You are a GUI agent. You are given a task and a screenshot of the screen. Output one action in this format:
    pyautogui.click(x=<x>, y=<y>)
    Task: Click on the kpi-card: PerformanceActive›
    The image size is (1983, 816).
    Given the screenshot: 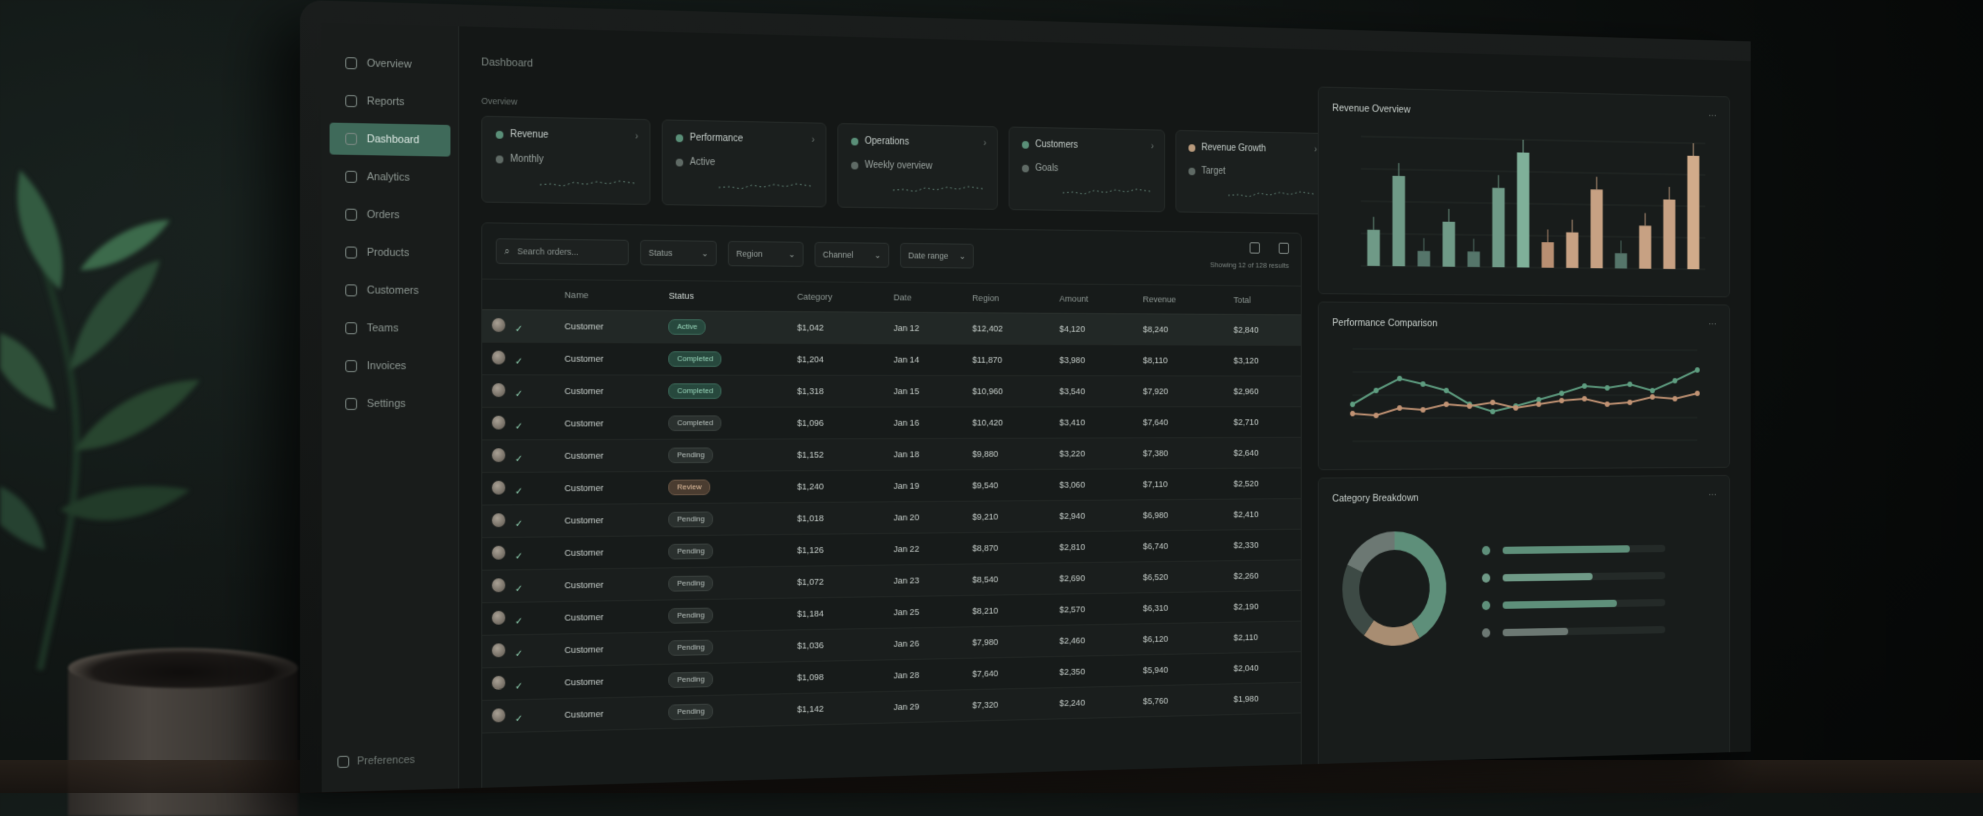 What is the action you would take?
    pyautogui.click(x=744, y=163)
    